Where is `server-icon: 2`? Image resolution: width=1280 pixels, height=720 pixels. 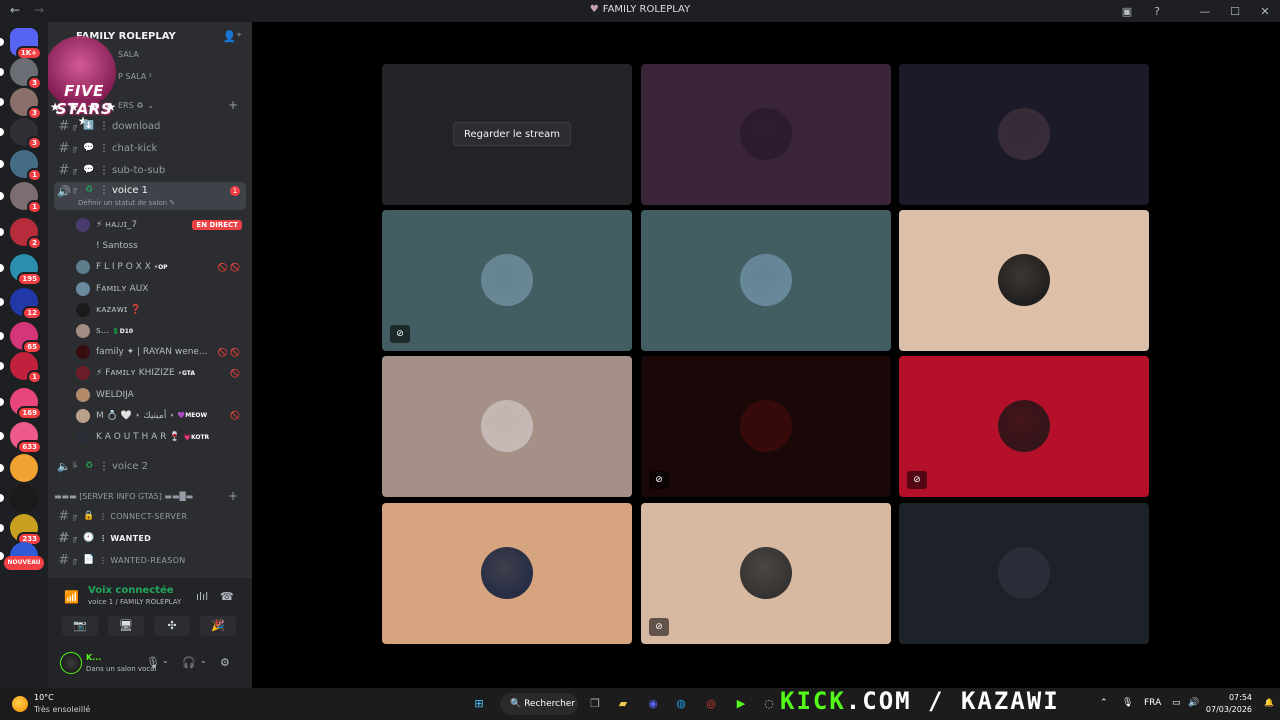
server-icon: 2 is located at coordinates (21, 234).